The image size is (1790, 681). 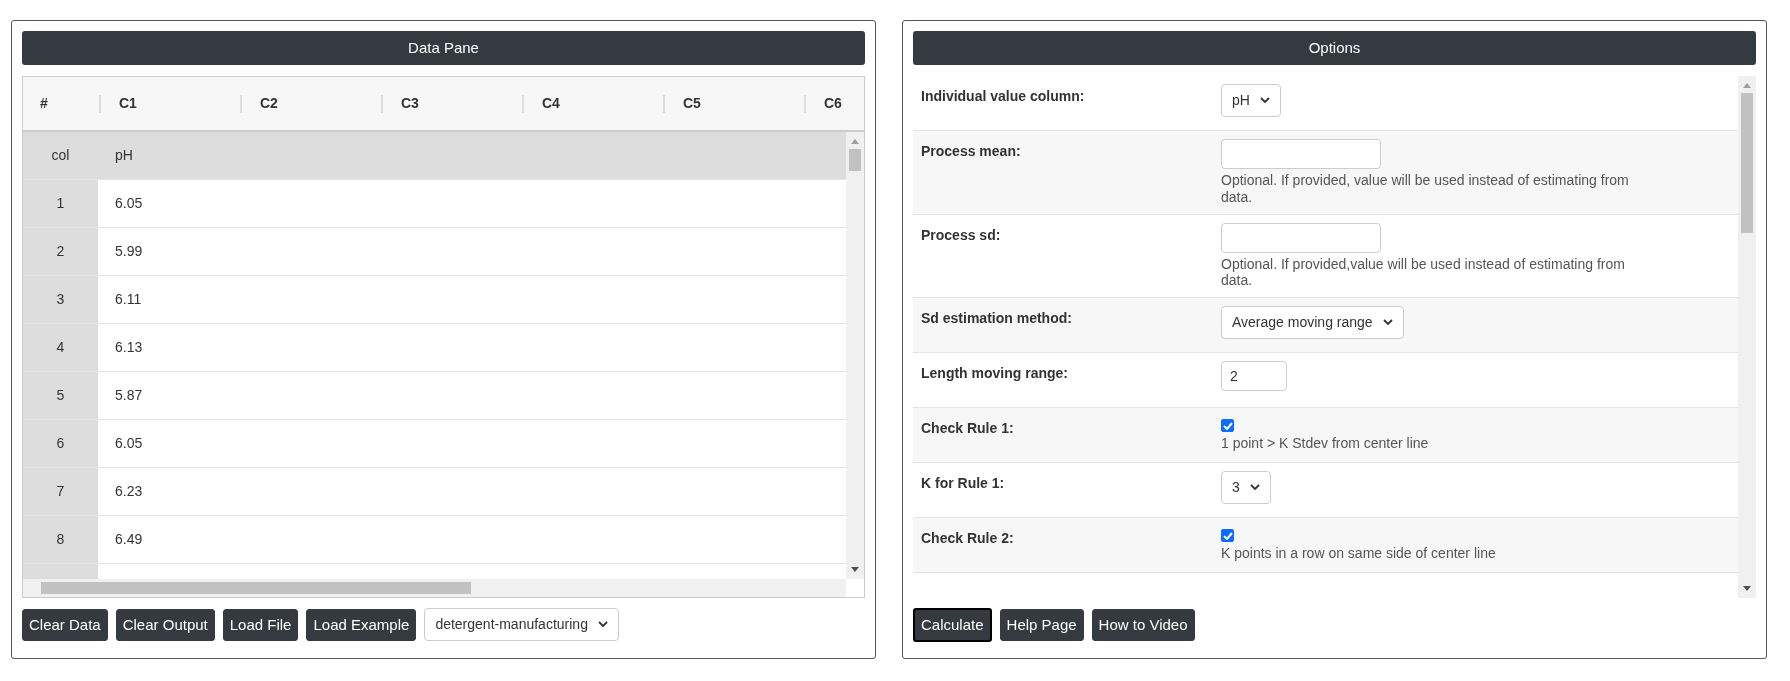 I want to click on input-field: 2, so click(x=1254, y=376).